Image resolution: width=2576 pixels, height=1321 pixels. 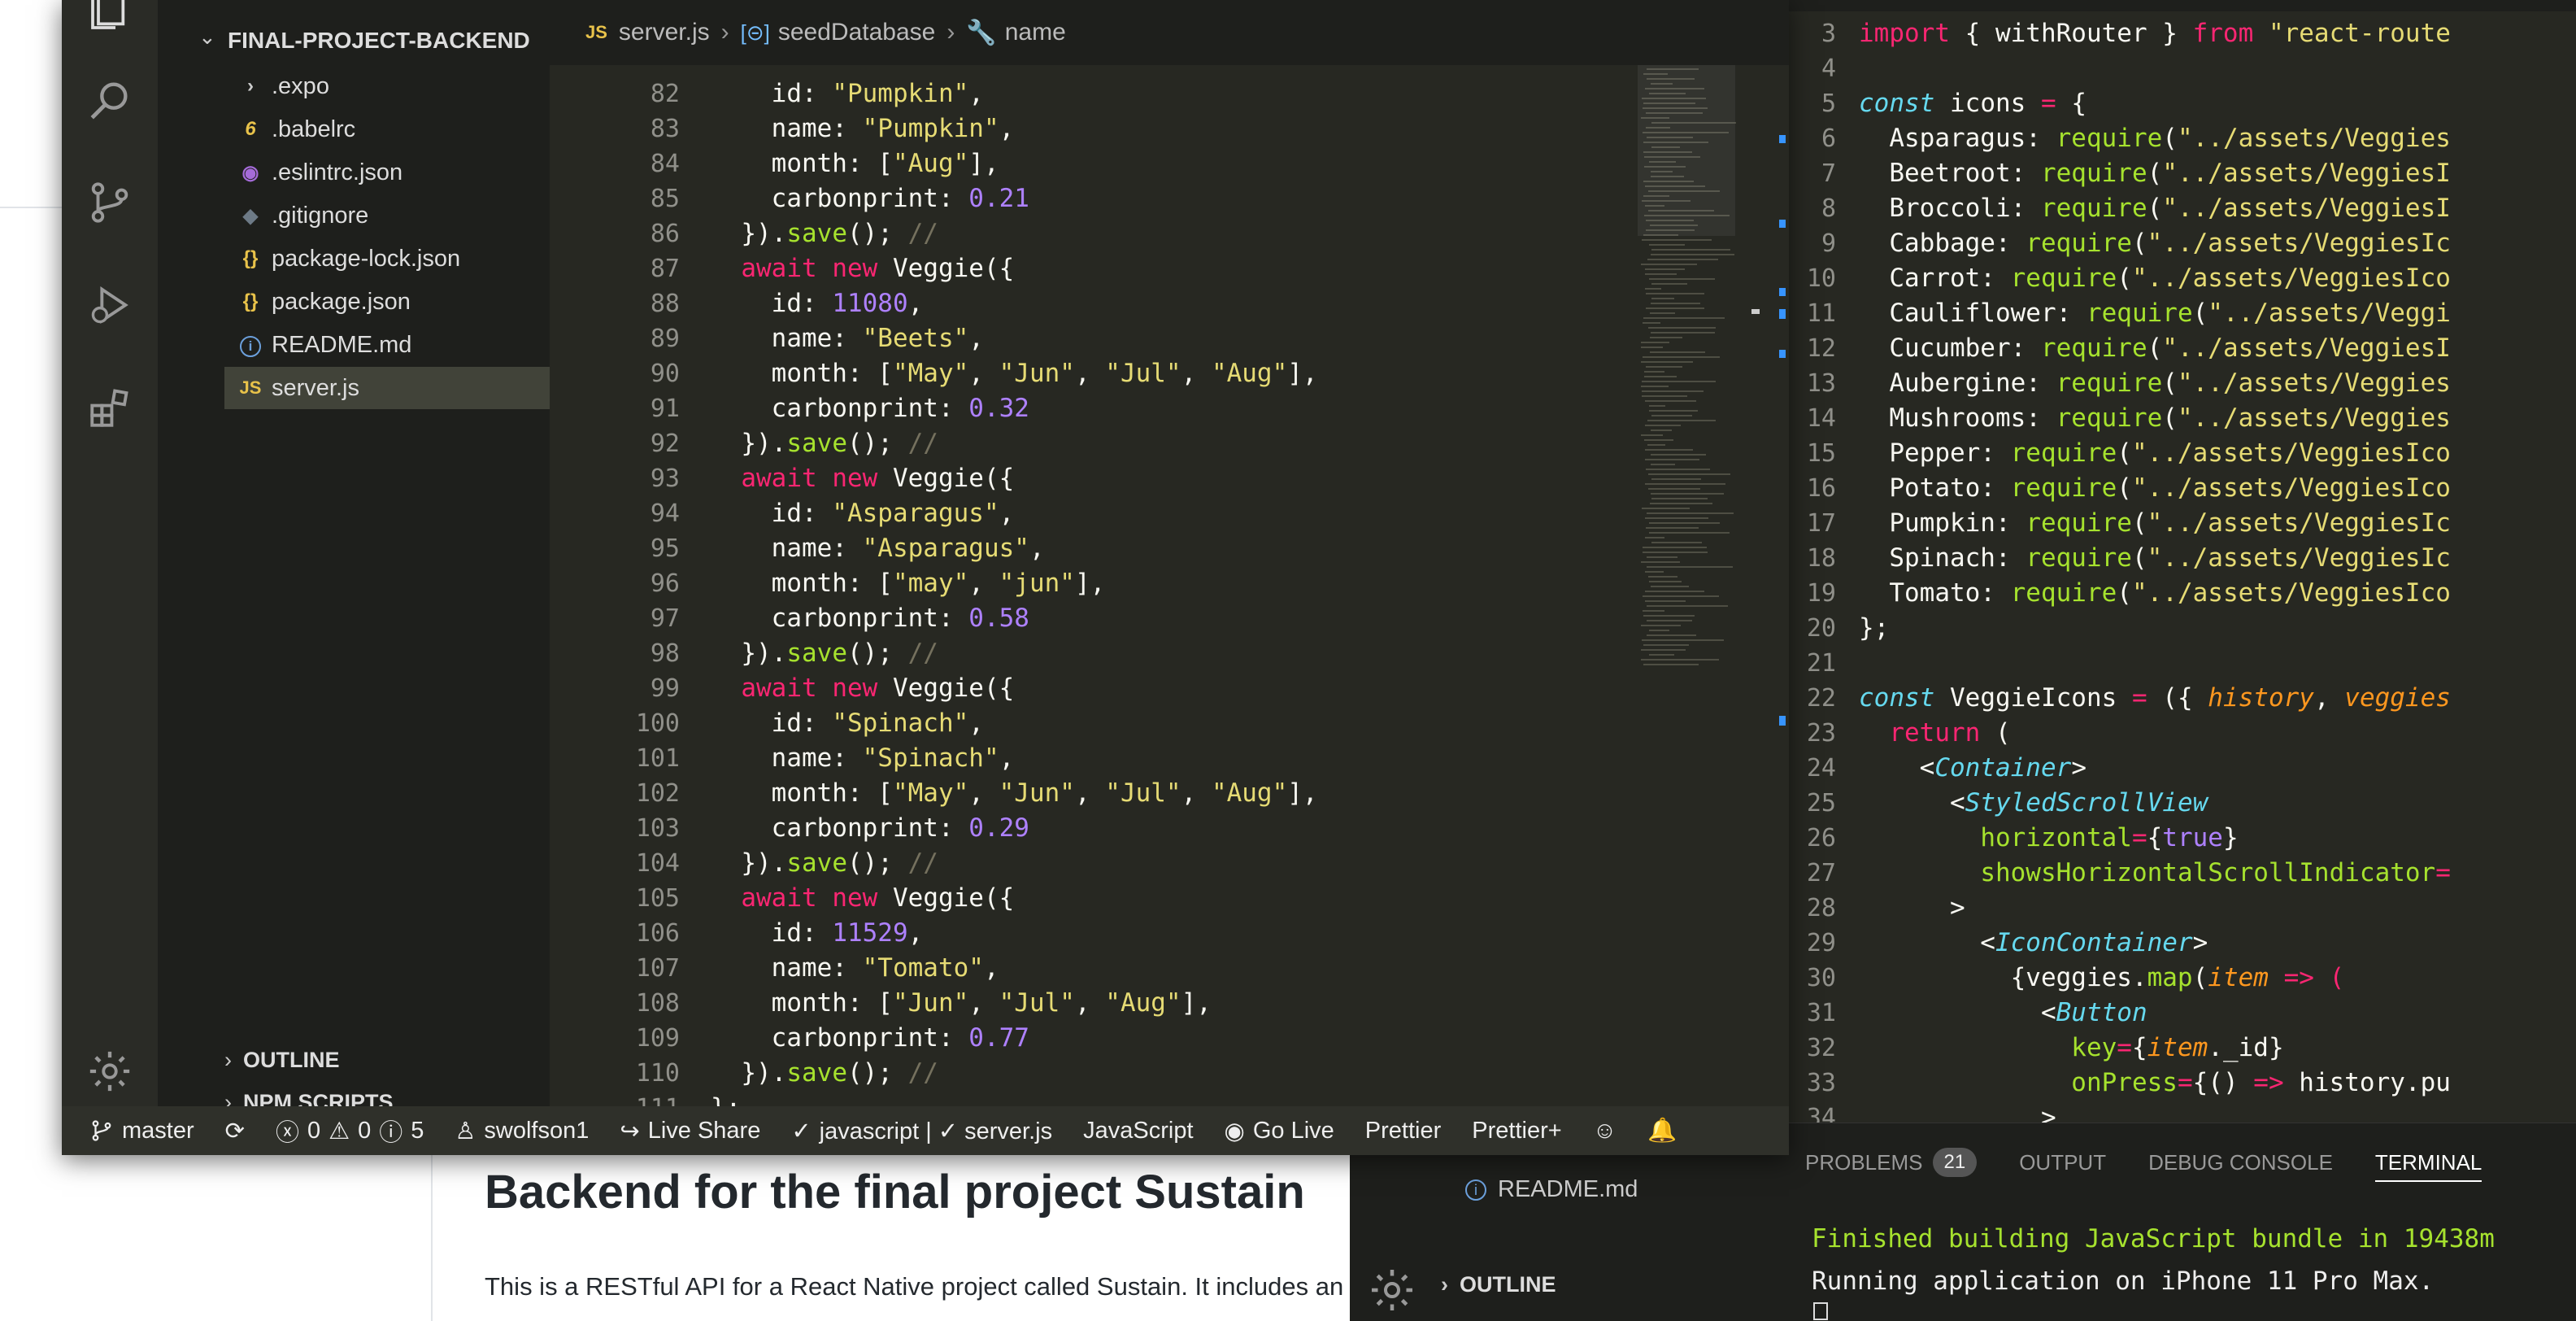 I want to click on breadcrumb-symbol: seedDatabase, so click(x=857, y=32).